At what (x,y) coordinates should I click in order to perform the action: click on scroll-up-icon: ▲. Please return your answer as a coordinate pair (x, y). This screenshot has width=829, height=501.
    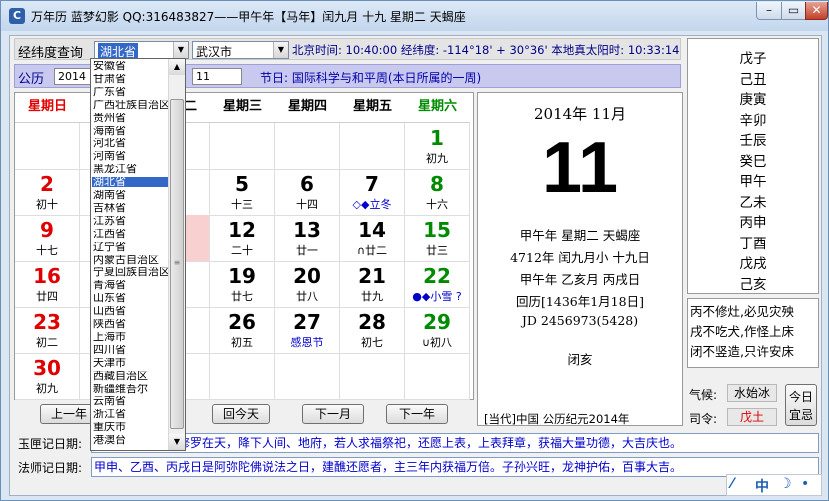
    Looking at the image, I should click on (177, 67).